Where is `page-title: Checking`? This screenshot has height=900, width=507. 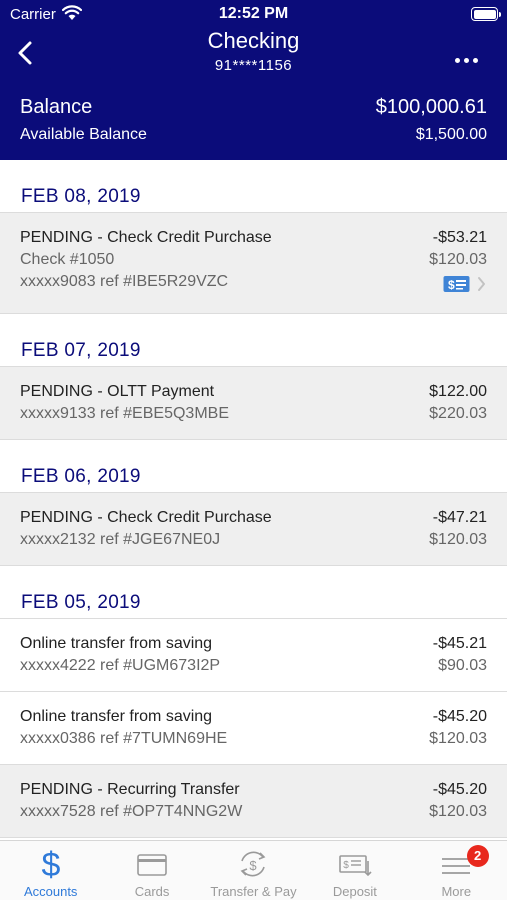 page-title: Checking is located at coordinates (253, 40).